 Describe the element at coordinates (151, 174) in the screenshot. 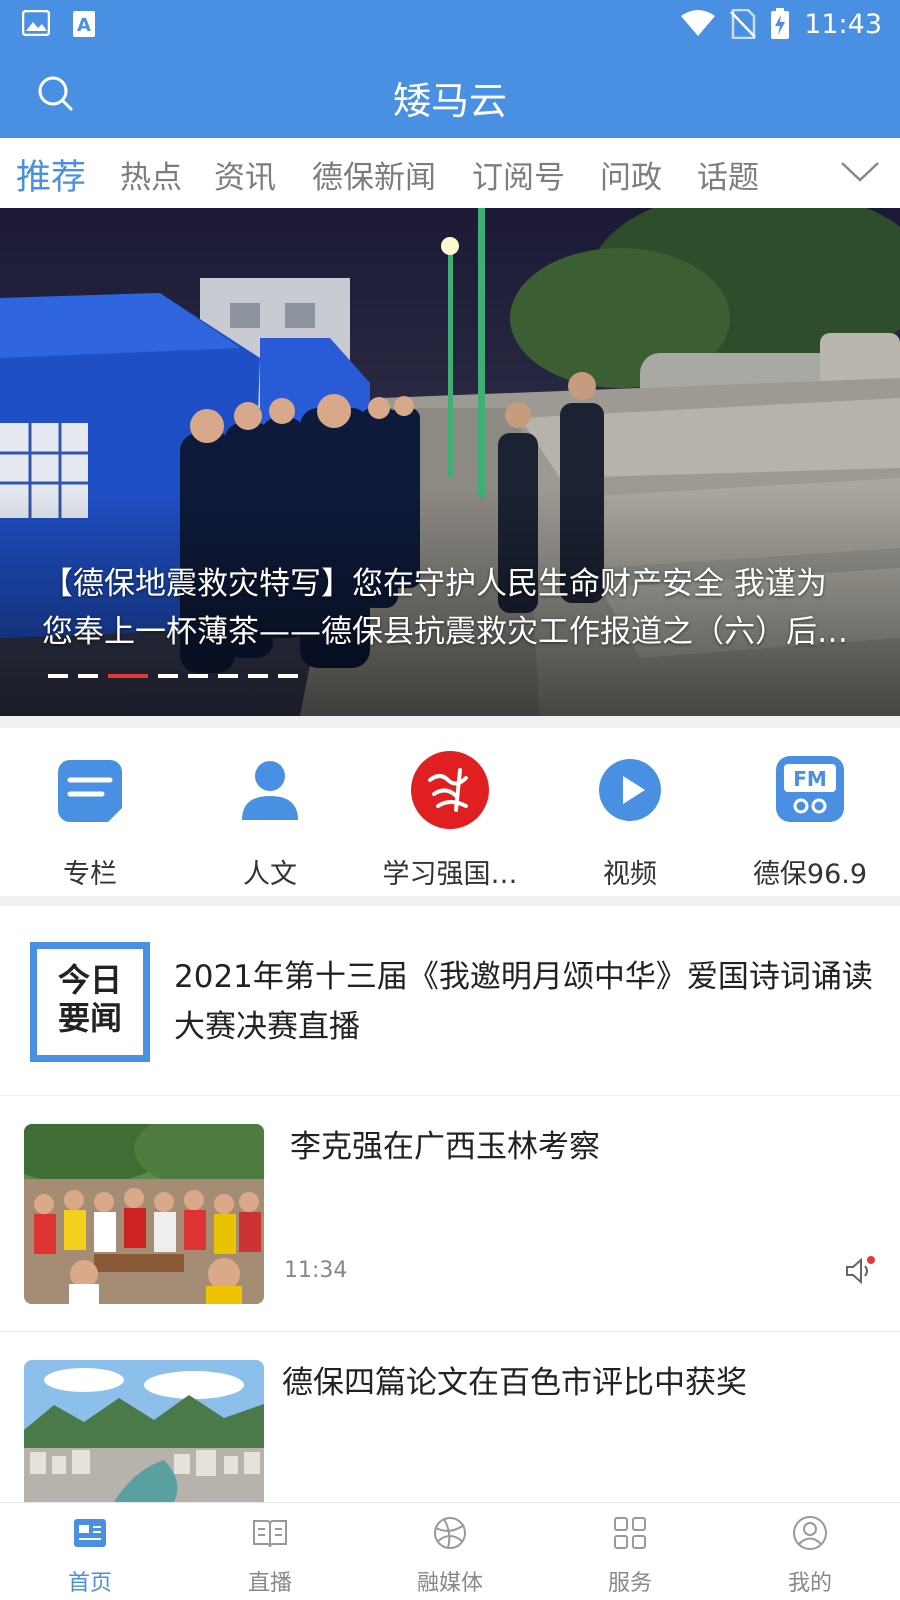

I see `tab-hot: 热点` at that location.